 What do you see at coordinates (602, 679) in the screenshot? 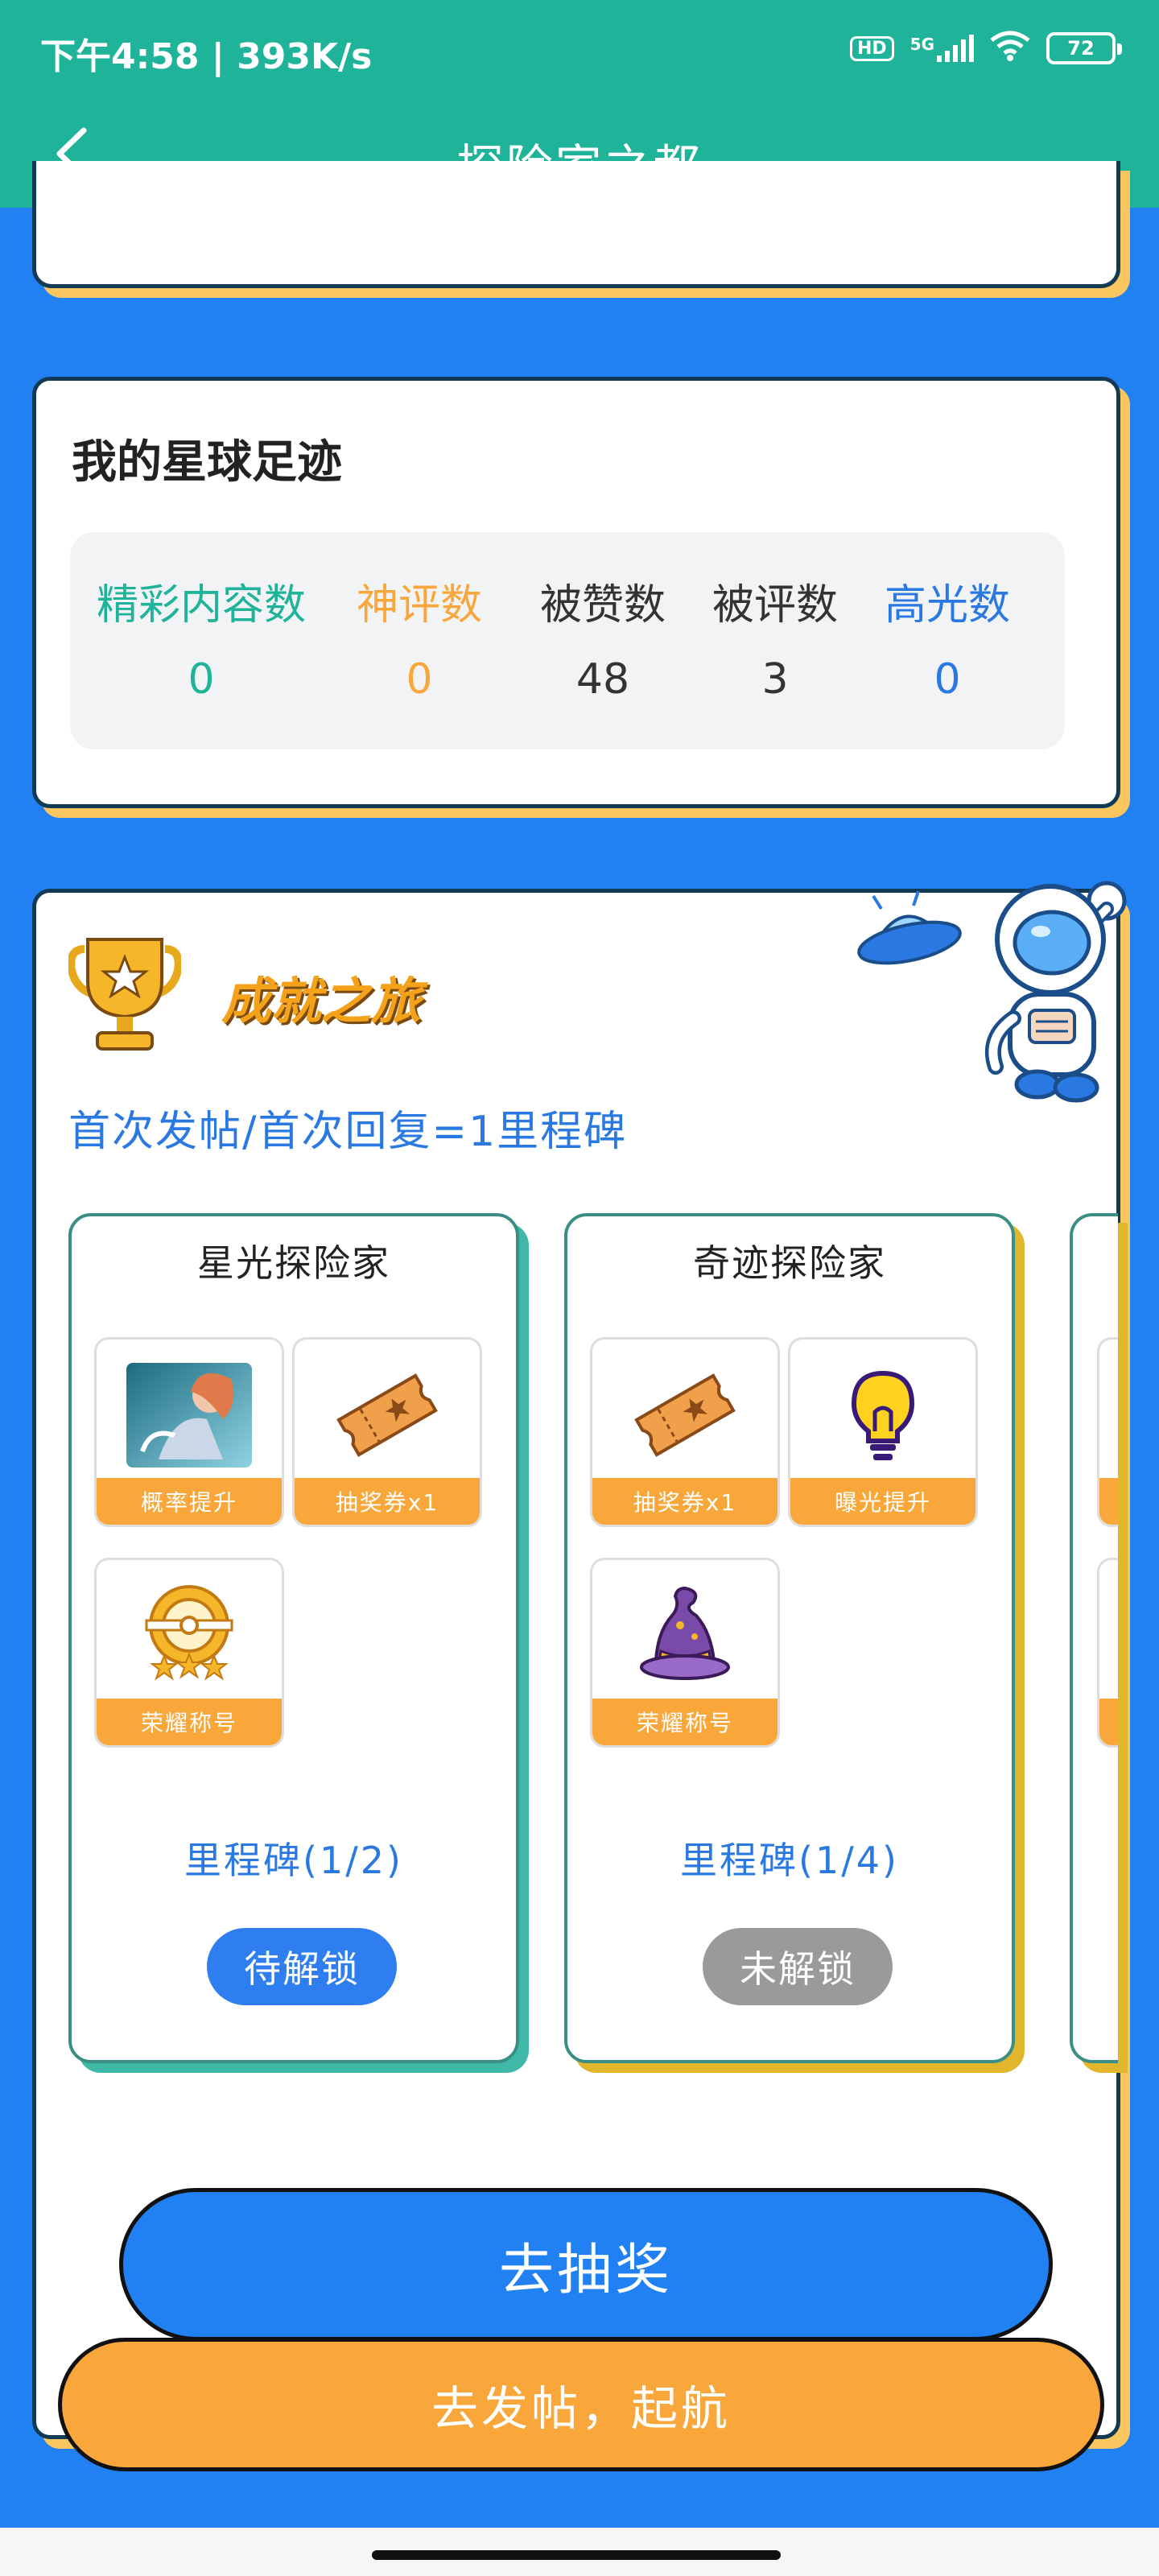
I see `stat-value: 48` at bounding box center [602, 679].